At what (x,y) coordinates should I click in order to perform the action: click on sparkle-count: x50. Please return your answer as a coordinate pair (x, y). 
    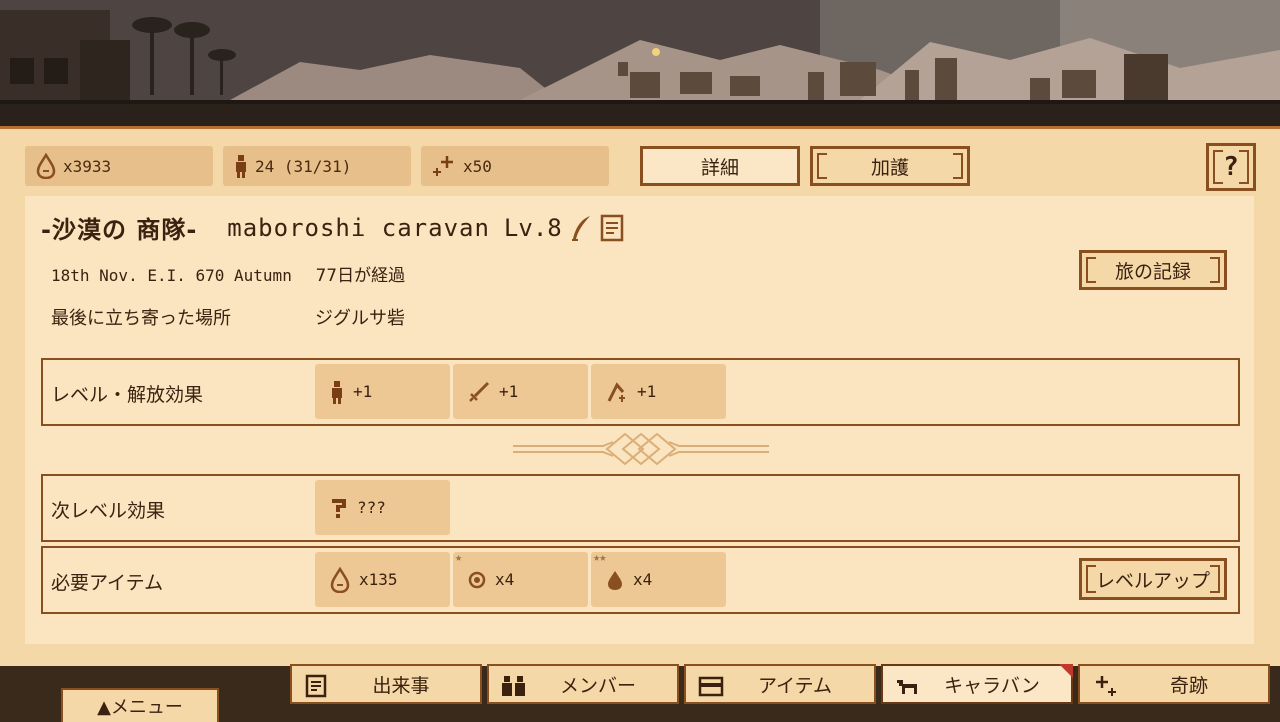
    Looking at the image, I should click on (477, 166).